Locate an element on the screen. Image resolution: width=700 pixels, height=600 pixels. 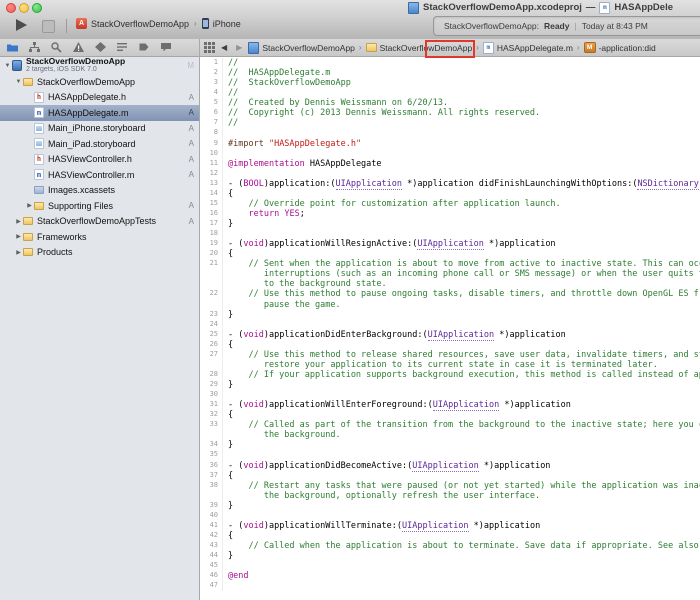
project-navigator-icon is located at coordinates (12, 47).